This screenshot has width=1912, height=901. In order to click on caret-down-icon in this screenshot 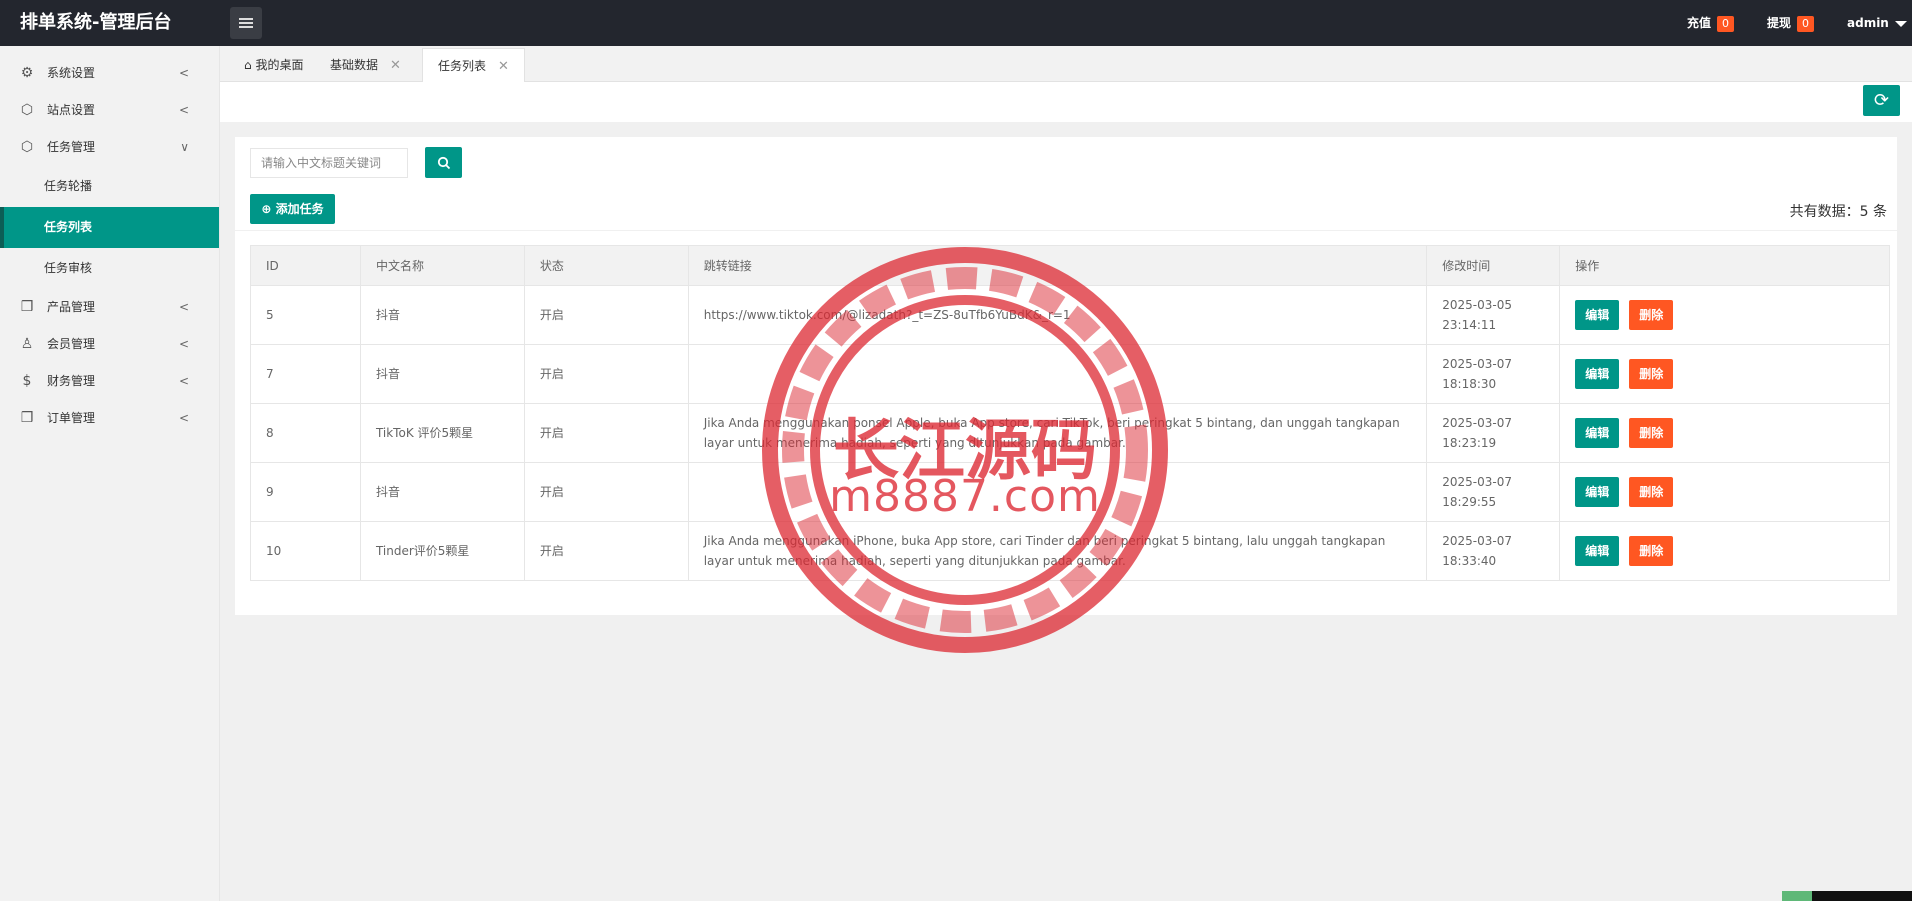, I will do `click(1900, 23)`.